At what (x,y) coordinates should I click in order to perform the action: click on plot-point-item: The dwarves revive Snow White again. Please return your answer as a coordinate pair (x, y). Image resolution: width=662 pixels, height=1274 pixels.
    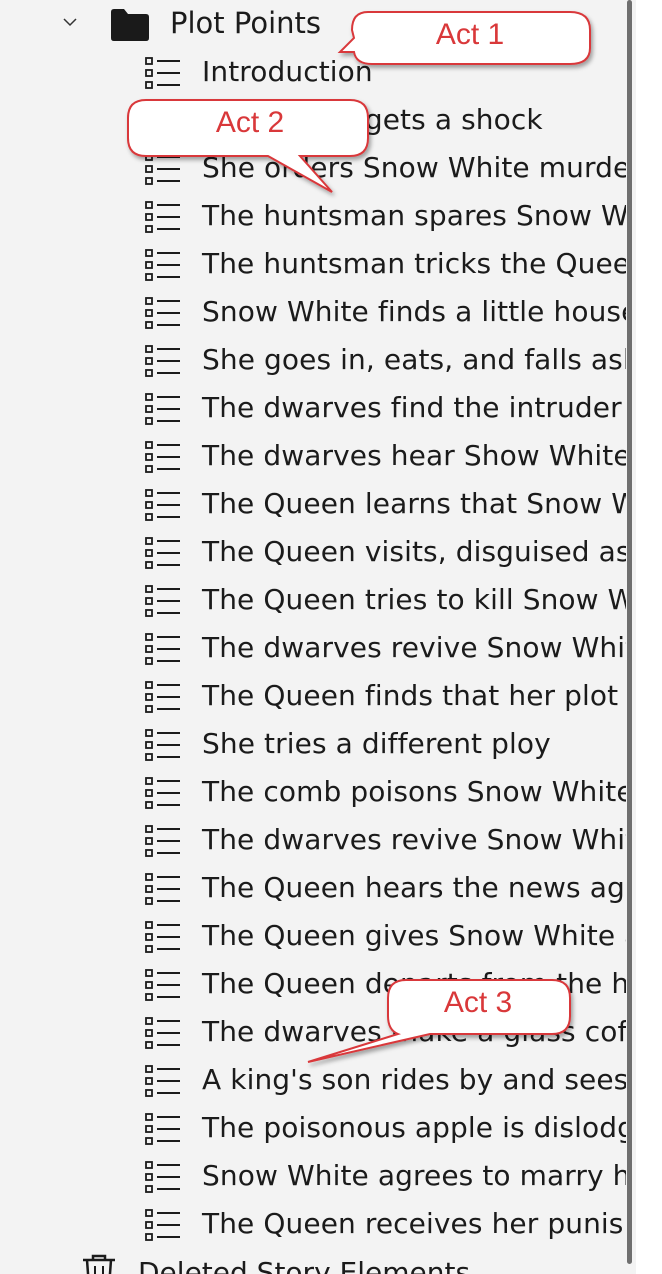
    Looking at the image, I should click on (313, 842).